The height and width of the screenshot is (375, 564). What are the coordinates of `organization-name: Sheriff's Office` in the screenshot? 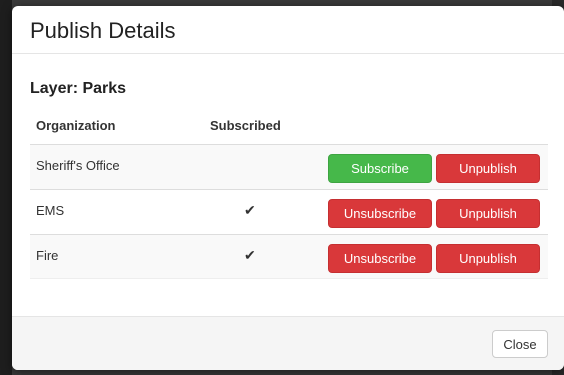 It's located at (78, 165).